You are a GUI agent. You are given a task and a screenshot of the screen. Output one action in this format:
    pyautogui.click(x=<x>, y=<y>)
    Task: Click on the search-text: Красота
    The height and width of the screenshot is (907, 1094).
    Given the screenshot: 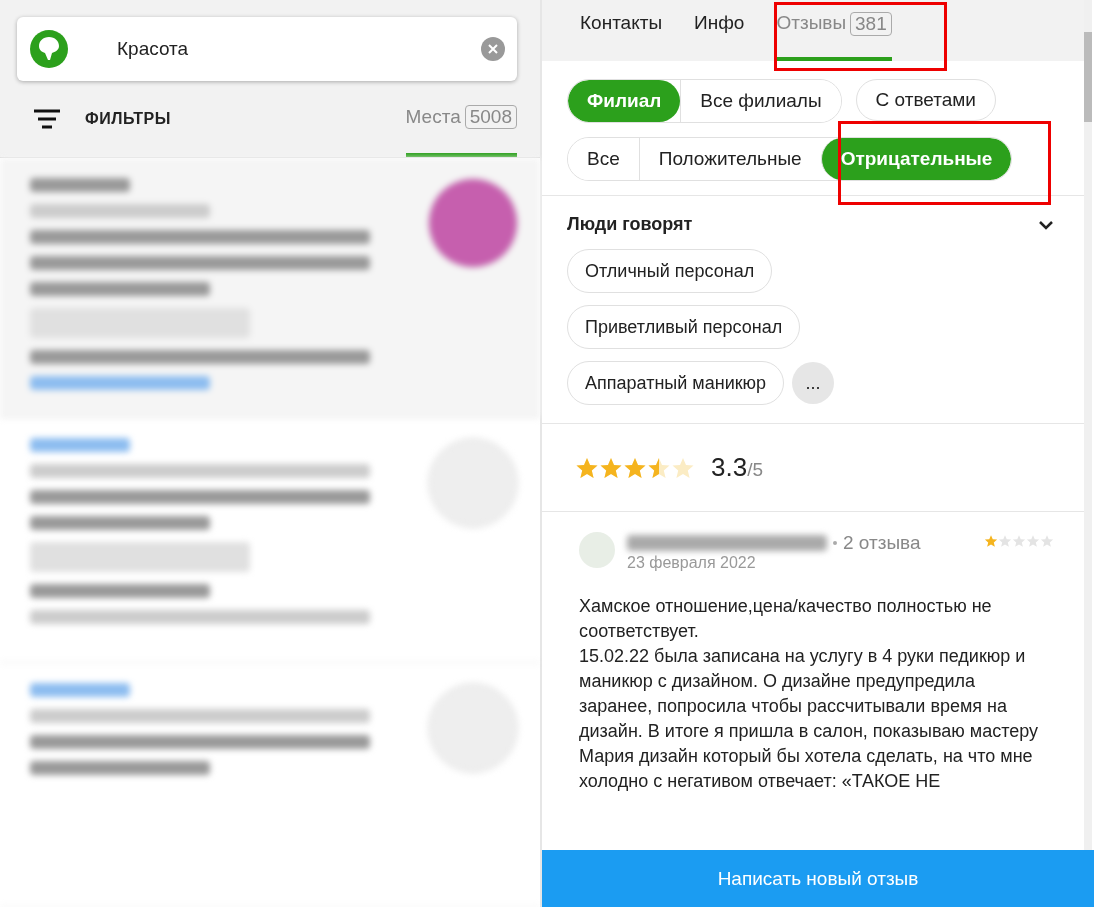 What is the action you would take?
    pyautogui.click(x=153, y=49)
    